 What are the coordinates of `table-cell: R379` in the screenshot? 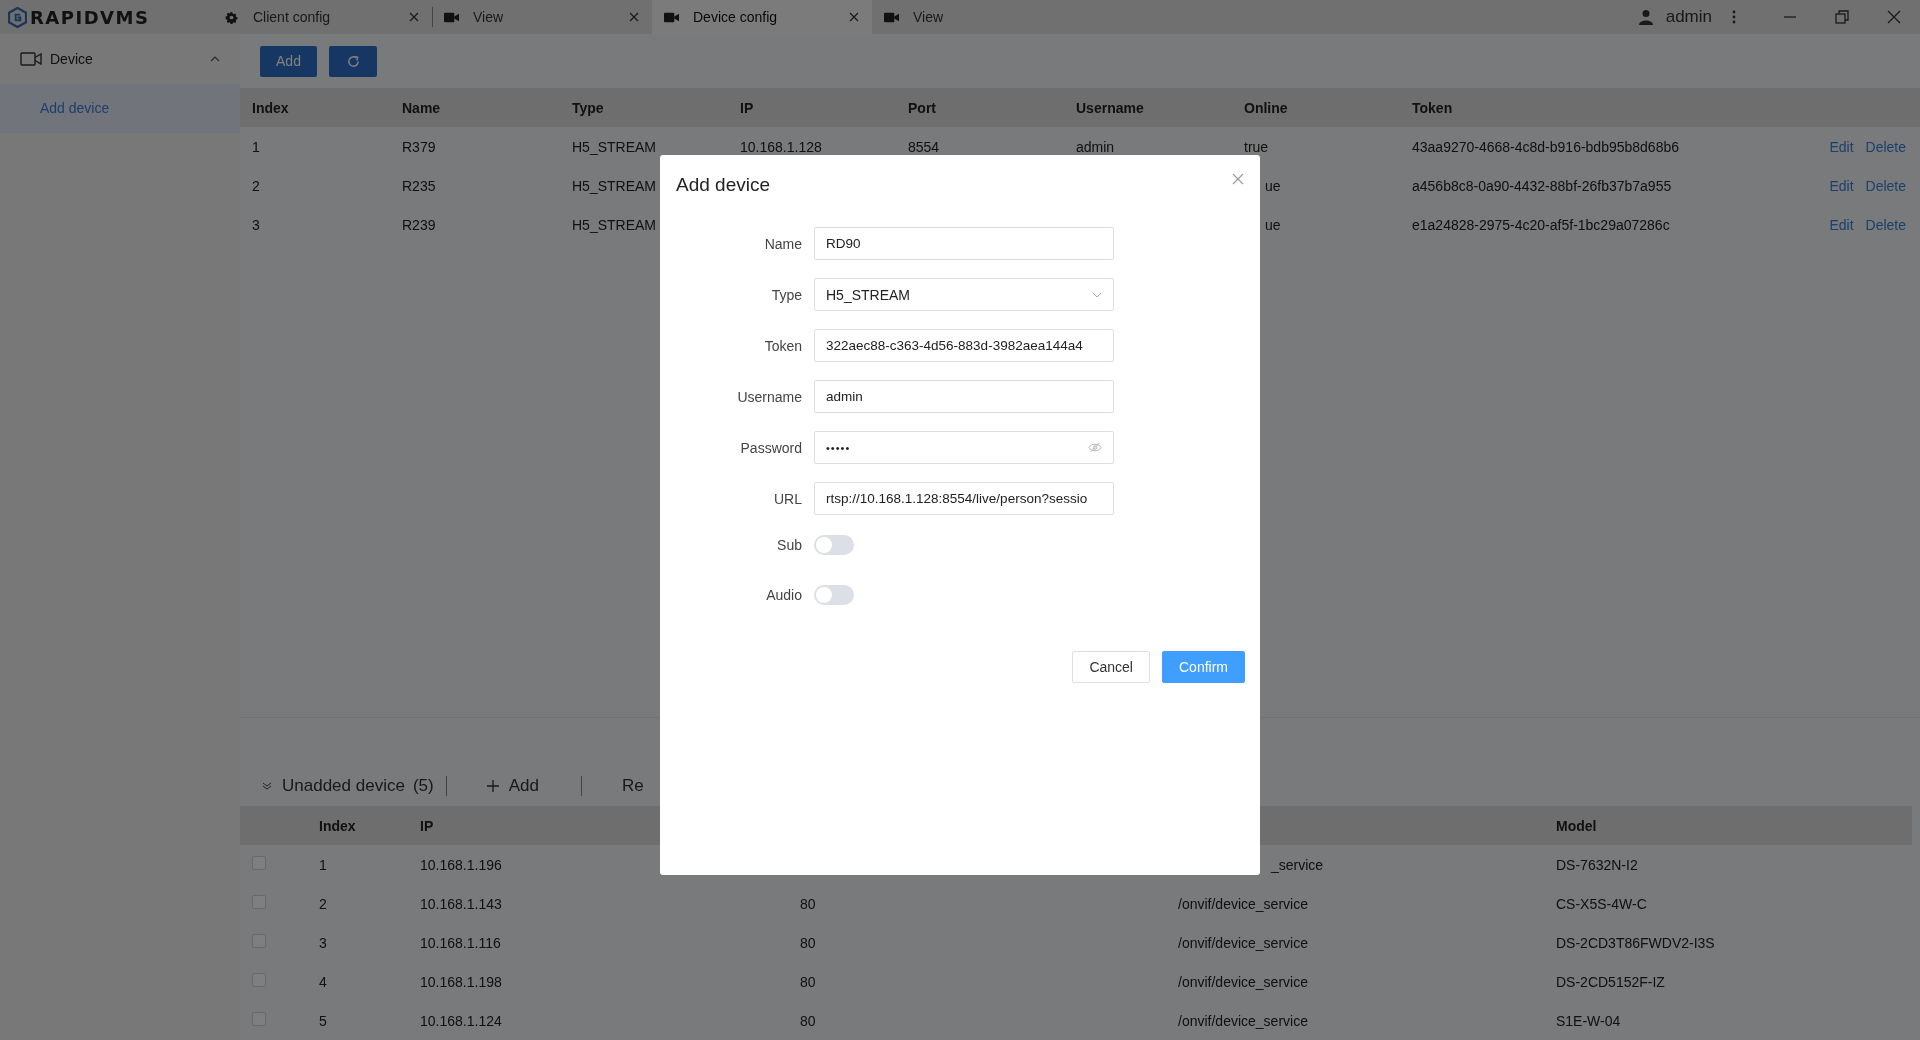 It's located at (419, 146).